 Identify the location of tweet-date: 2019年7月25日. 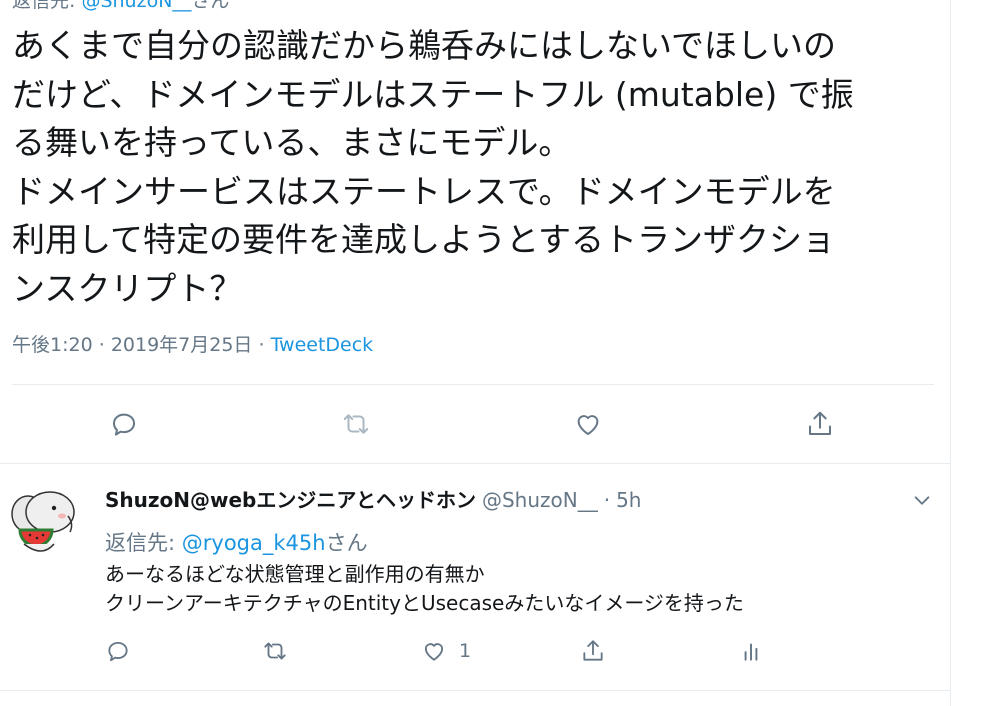
(182, 345).